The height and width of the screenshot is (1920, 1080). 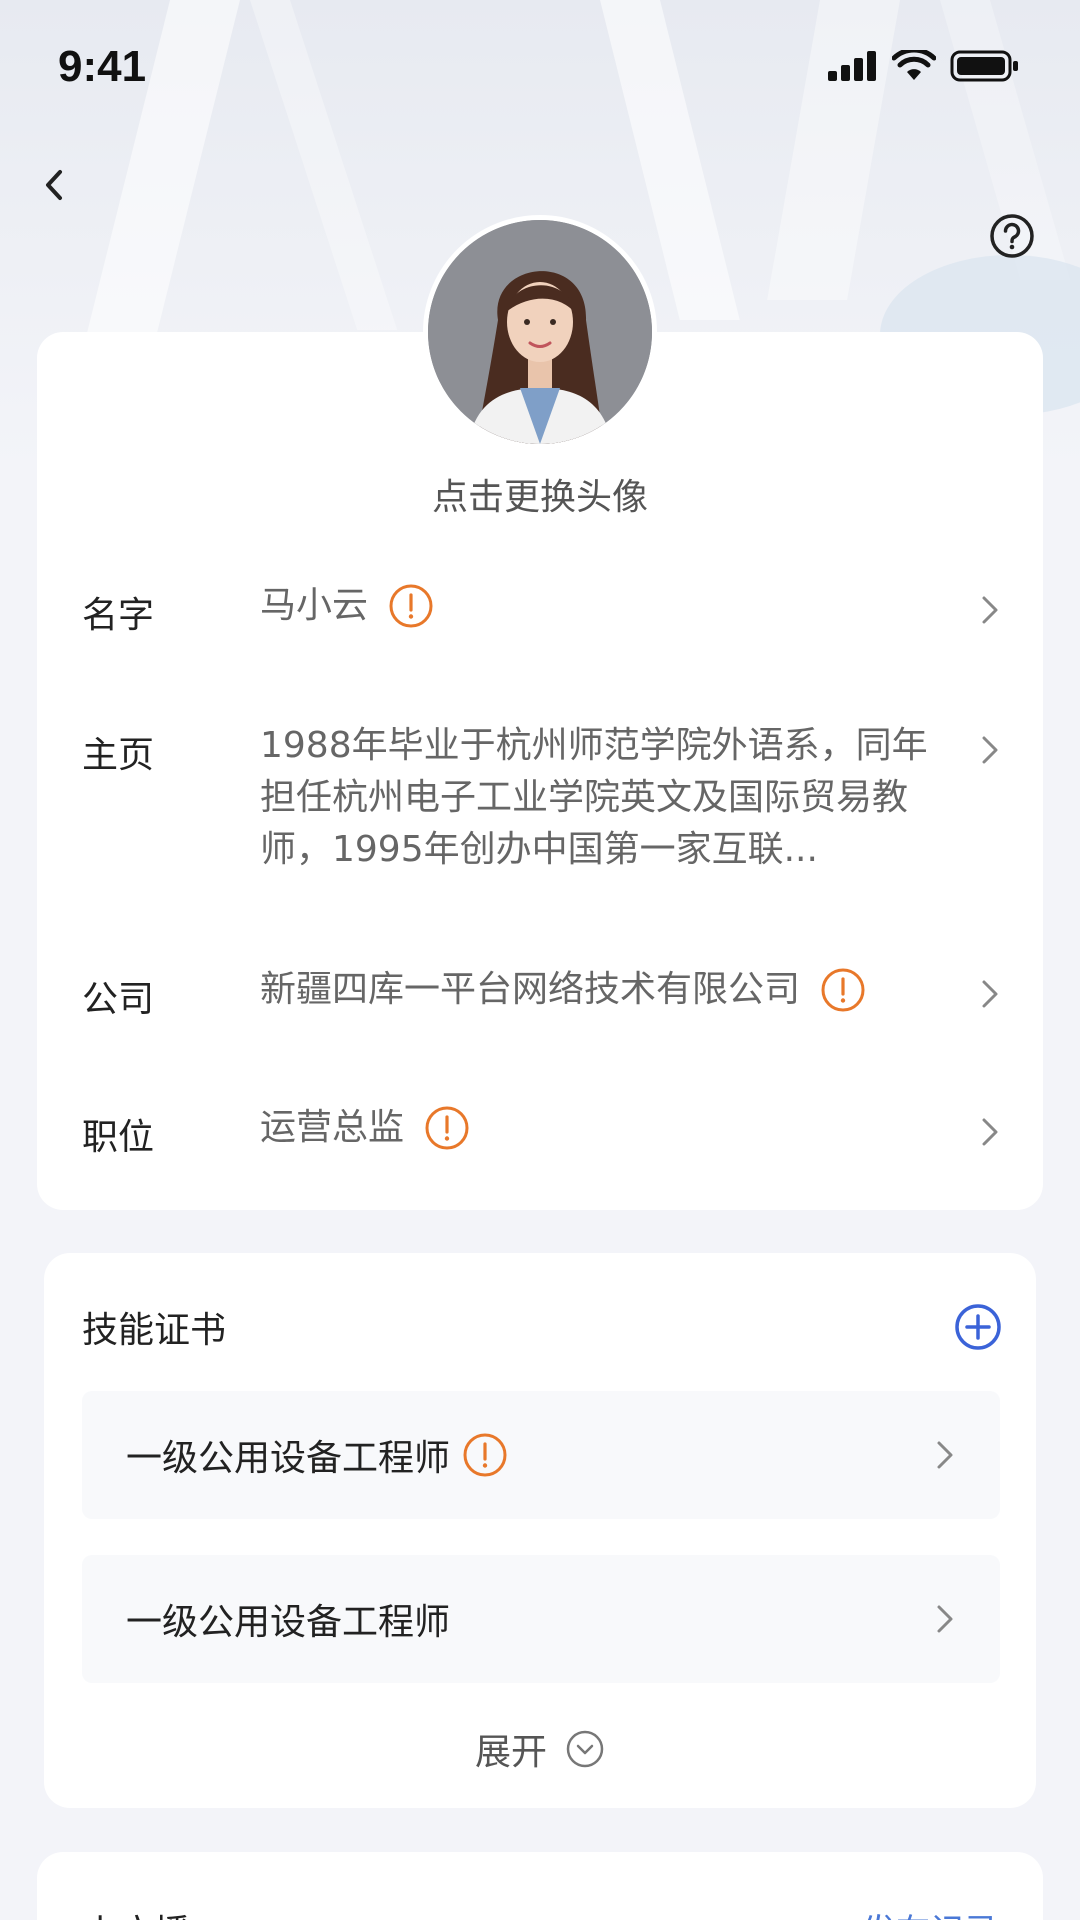 What do you see at coordinates (154, 1330) in the screenshot?
I see `section-title: 技能证书` at bounding box center [154, 1330].